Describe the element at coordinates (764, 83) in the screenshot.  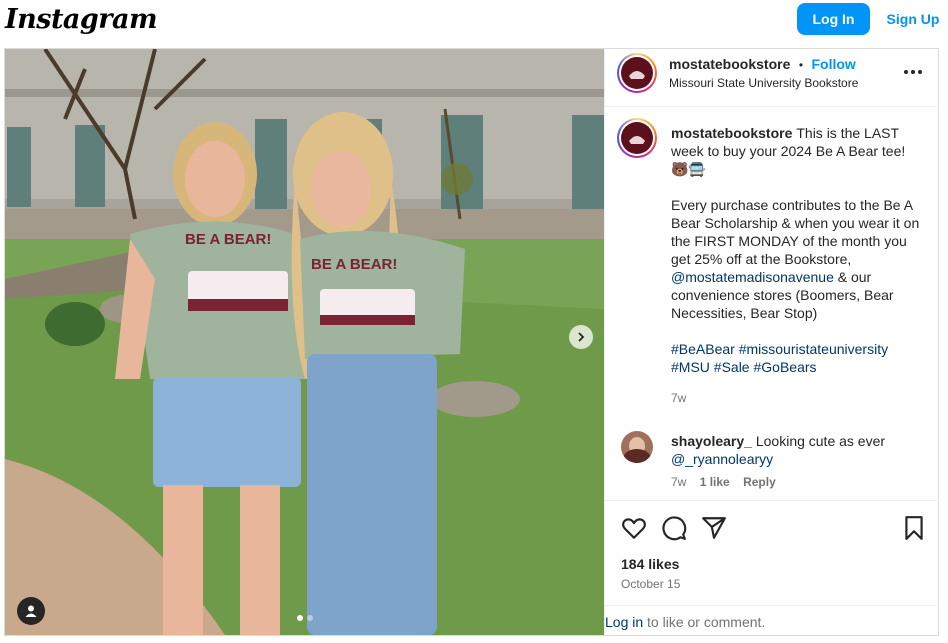
I see `author-display-name: Missouri State University Bookstore` at that location.